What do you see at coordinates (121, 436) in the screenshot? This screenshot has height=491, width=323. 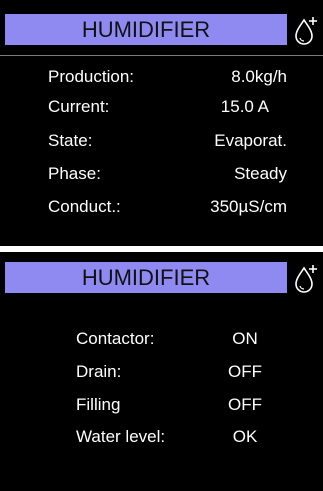 I see `water-level-label: Water level:` at bounding box center [121, 436].